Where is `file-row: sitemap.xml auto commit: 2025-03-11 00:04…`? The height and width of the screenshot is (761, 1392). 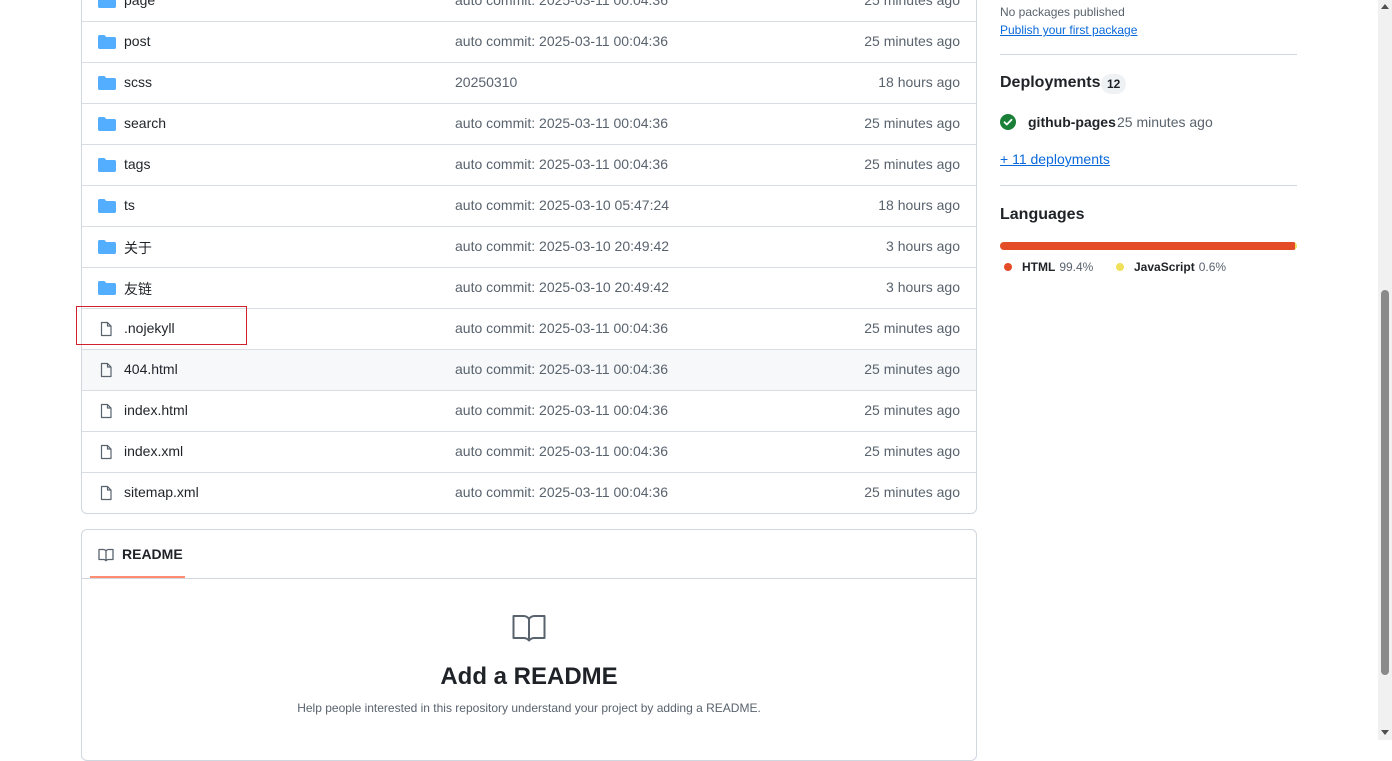 file-row: sitemap.xml auto commit: 2025-03-11 00:04… is located at coordinates (529, 492).